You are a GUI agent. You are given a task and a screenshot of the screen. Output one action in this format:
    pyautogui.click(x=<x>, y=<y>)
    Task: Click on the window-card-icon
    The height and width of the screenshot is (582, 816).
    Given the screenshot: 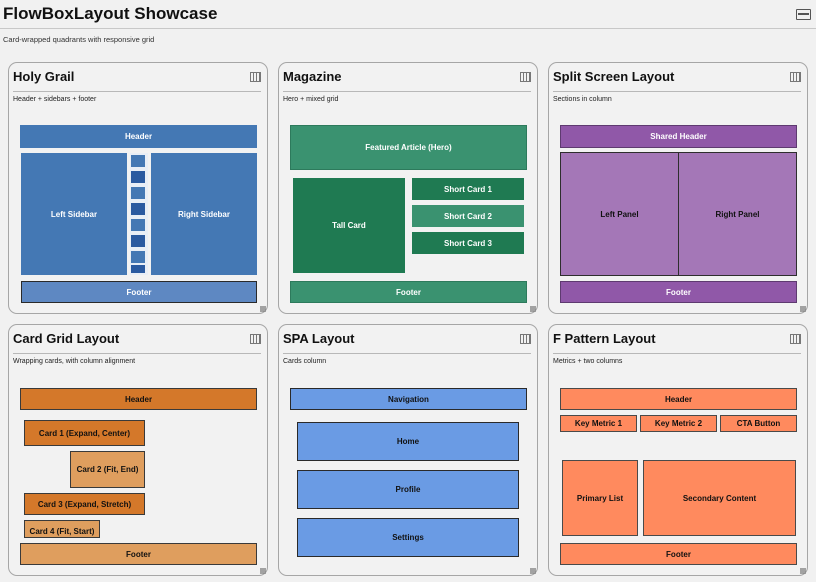 What is the action you would take?
    pyautogui.click(x=803, y=14)
    